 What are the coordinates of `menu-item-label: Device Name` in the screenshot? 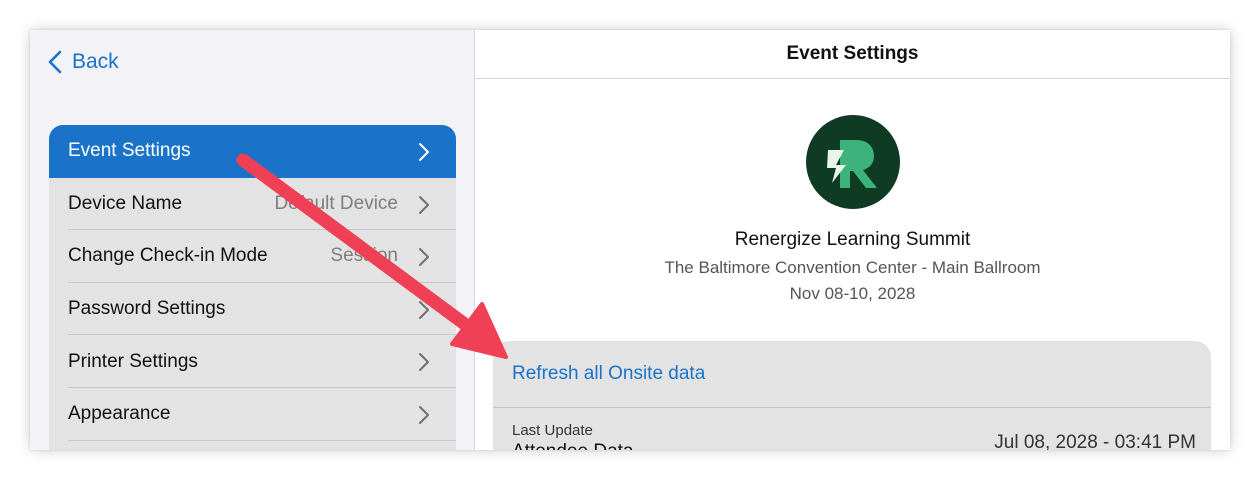 It's located at (125, 203).